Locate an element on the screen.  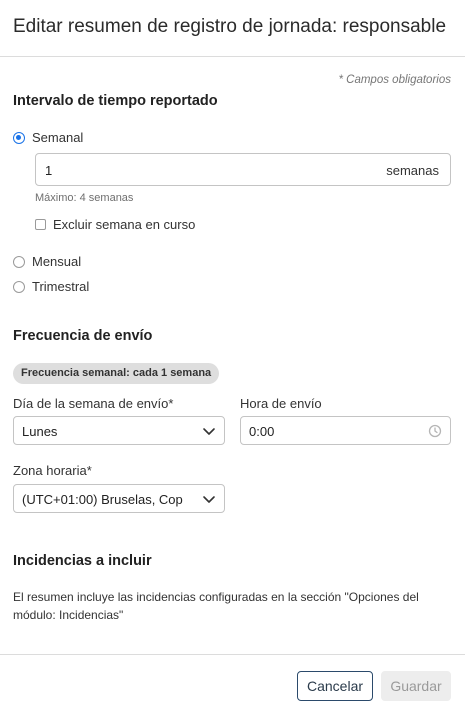
send-time-label: Hora de envío is located at coordinates (281, 403).